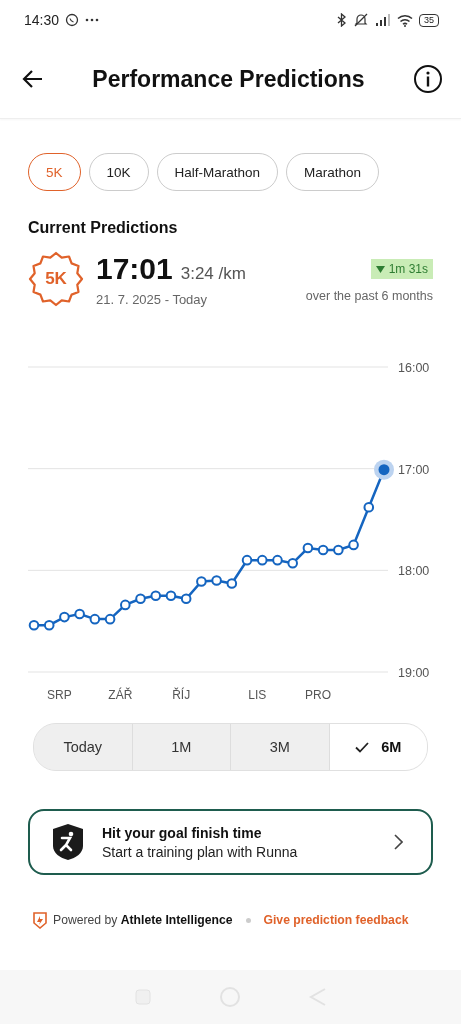 Image resolution: width=461 pixels, height=1024 pixels. Describe the element at coordinates (72, 20) in the screenshot. I see `chat-icon` at that location.